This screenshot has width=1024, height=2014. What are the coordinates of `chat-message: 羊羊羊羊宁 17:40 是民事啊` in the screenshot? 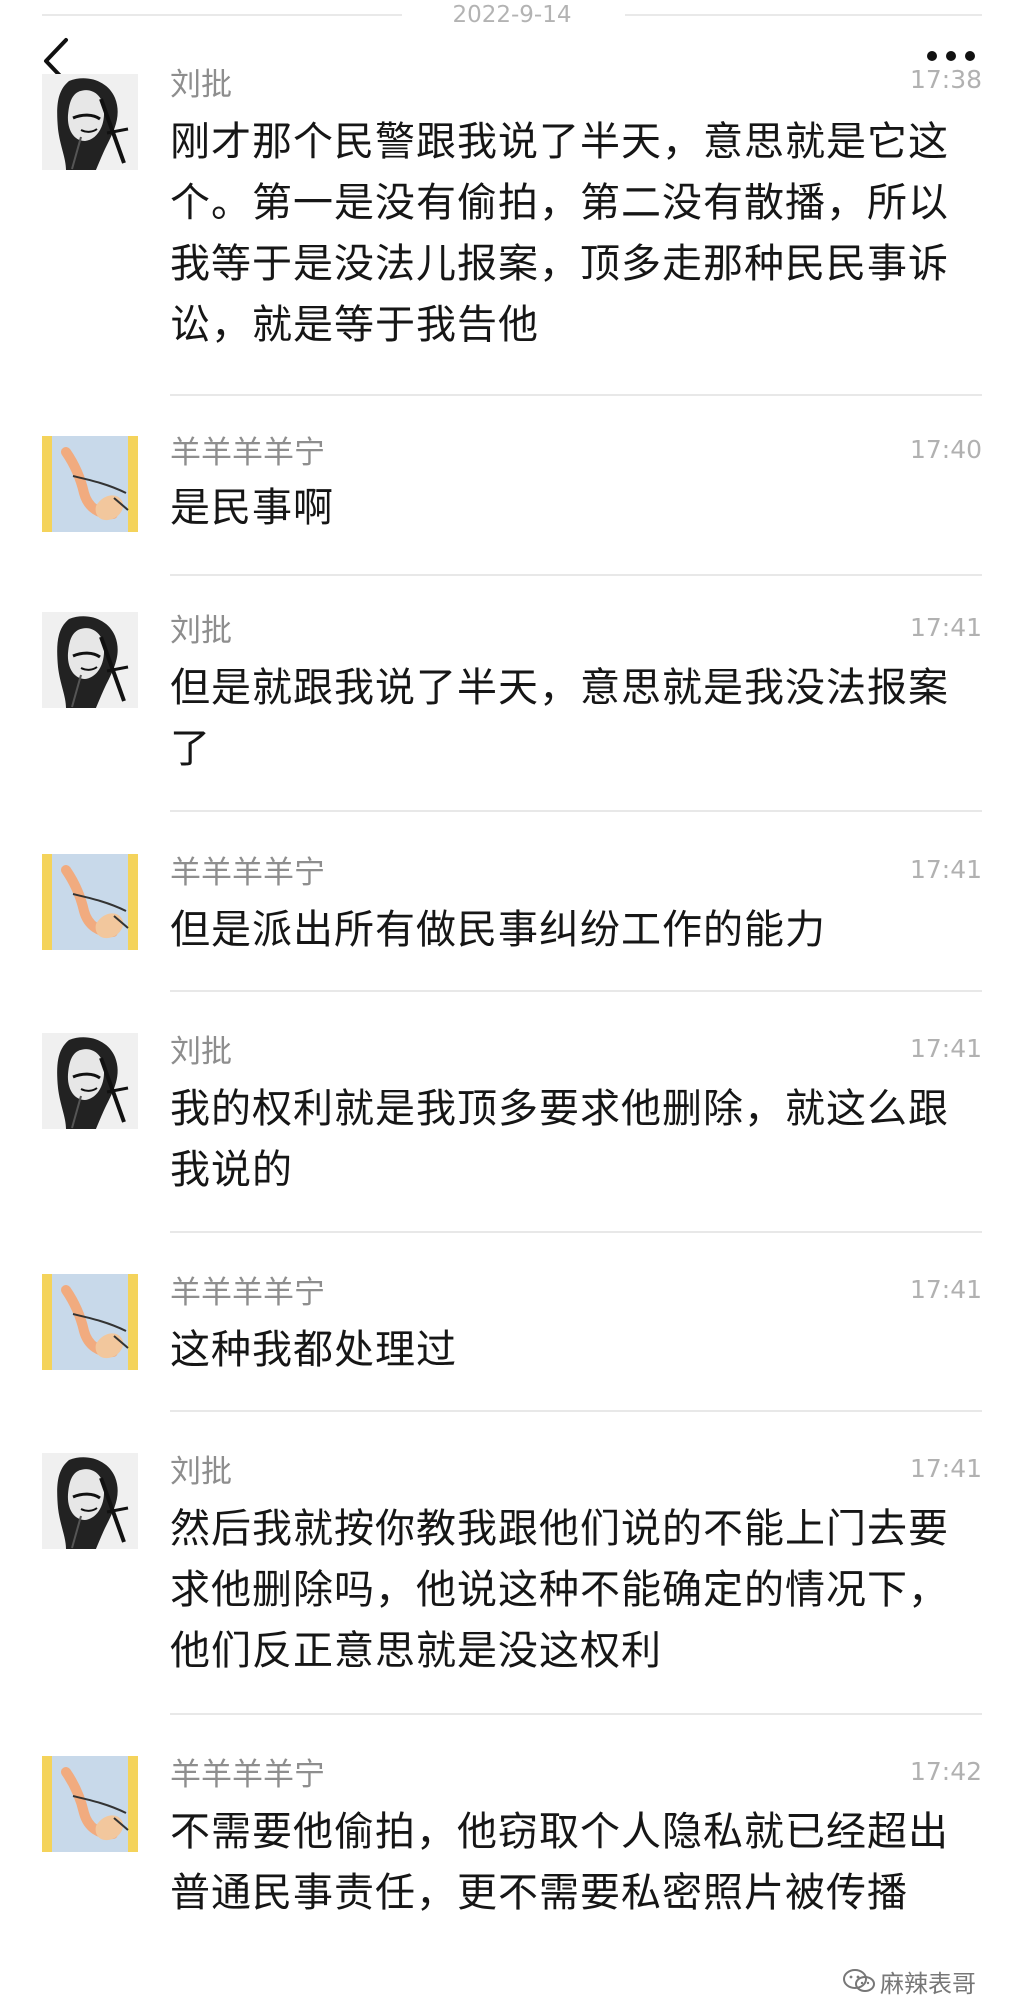 It's located at (512, 509).